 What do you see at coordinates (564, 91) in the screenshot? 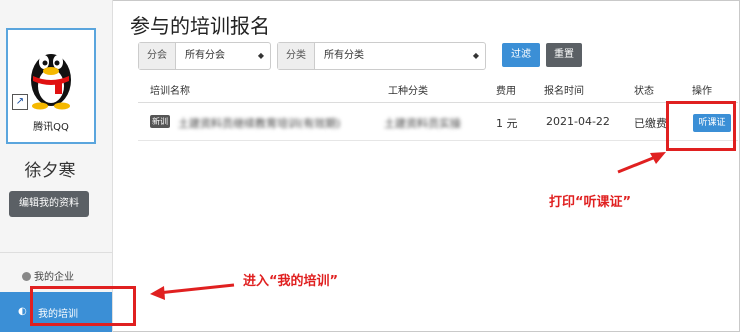
I see `column-header-date: 报名时间` at bounding box center [564, 91].